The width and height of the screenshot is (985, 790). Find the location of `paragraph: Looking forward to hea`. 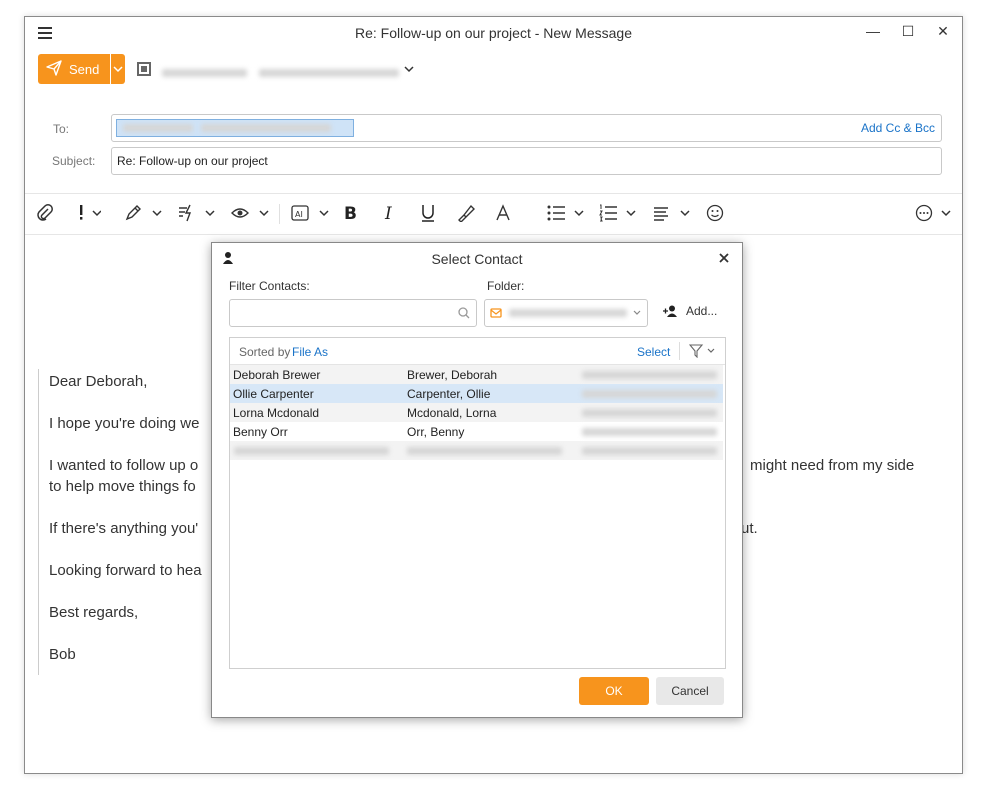

paragraph: Looking forward to hea is located at coordinates (125, 570).